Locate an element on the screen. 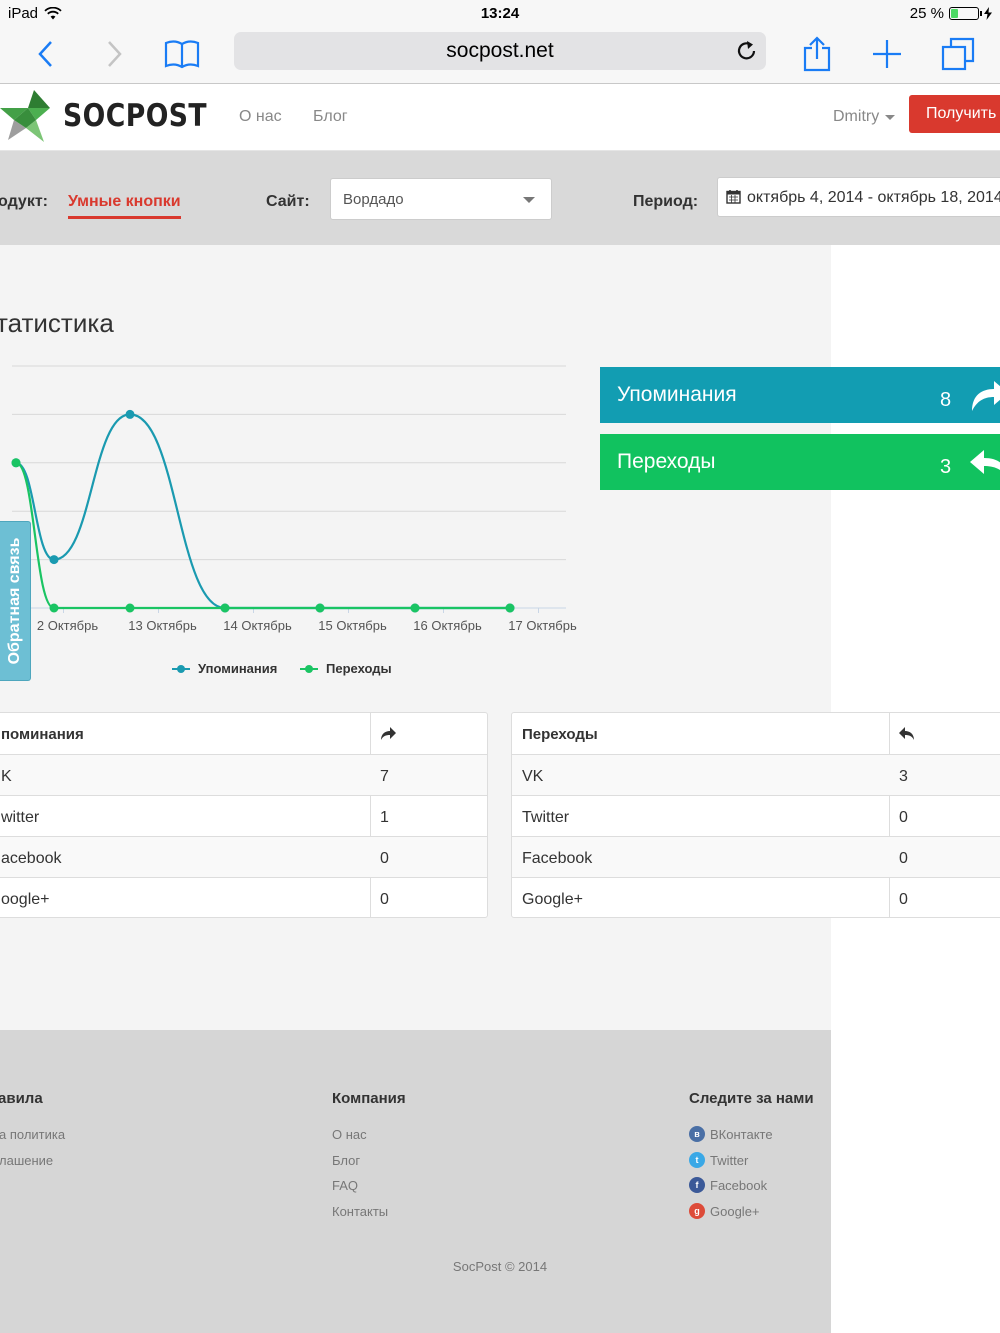 This screenshot has height=1333, width=1000. table-row: Twitter 0 is located at coordinates (756, 815).